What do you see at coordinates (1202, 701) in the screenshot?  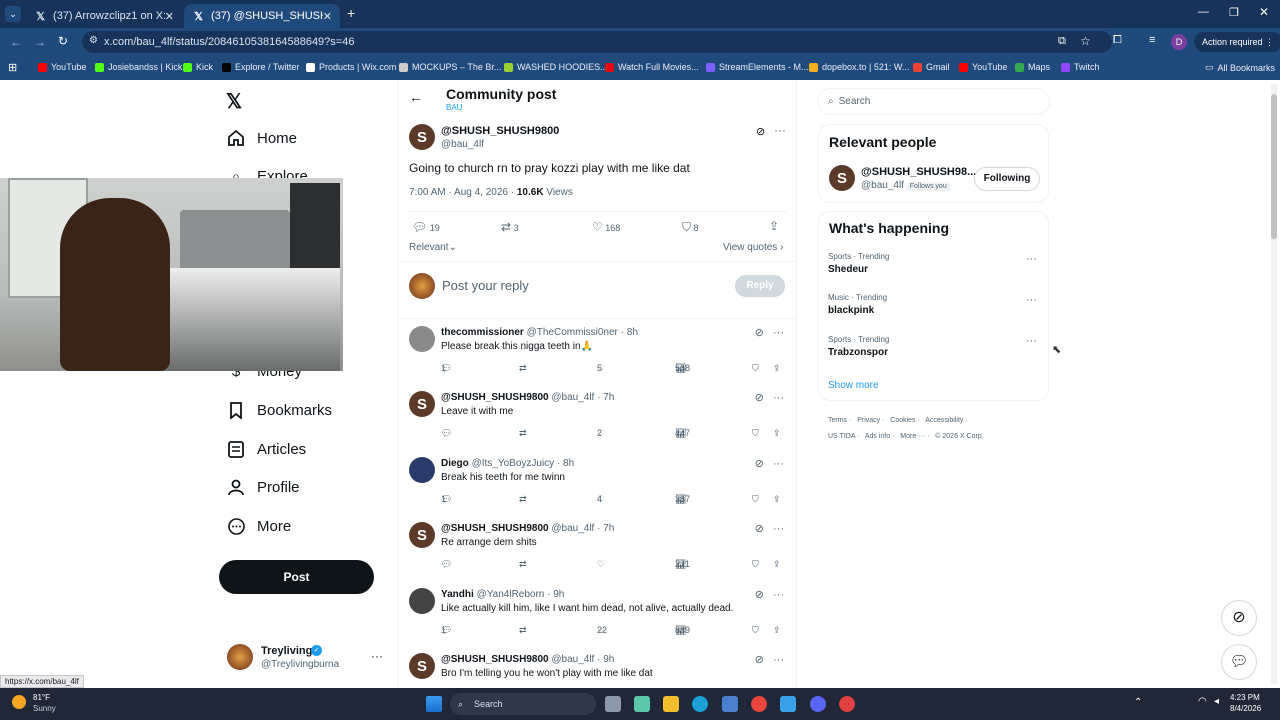 I see `wifi-icon: ◠` at bounding box center [1202, 701].